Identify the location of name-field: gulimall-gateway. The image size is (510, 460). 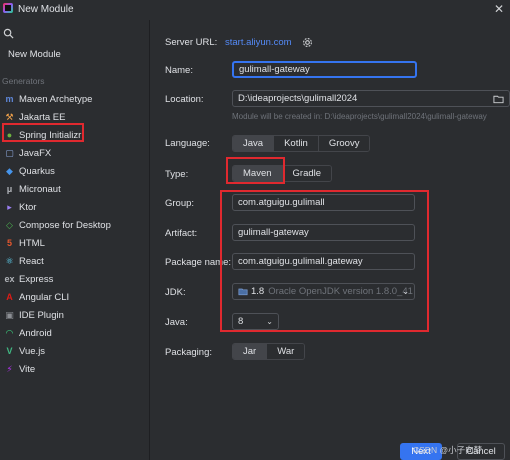
(324, 69).